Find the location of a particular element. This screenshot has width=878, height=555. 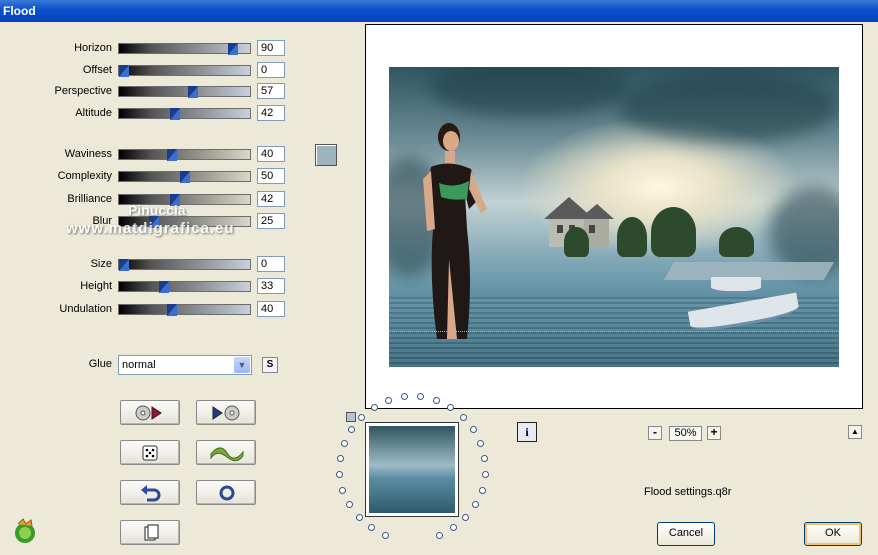

horizon-line is located at coordinates (614, 331).